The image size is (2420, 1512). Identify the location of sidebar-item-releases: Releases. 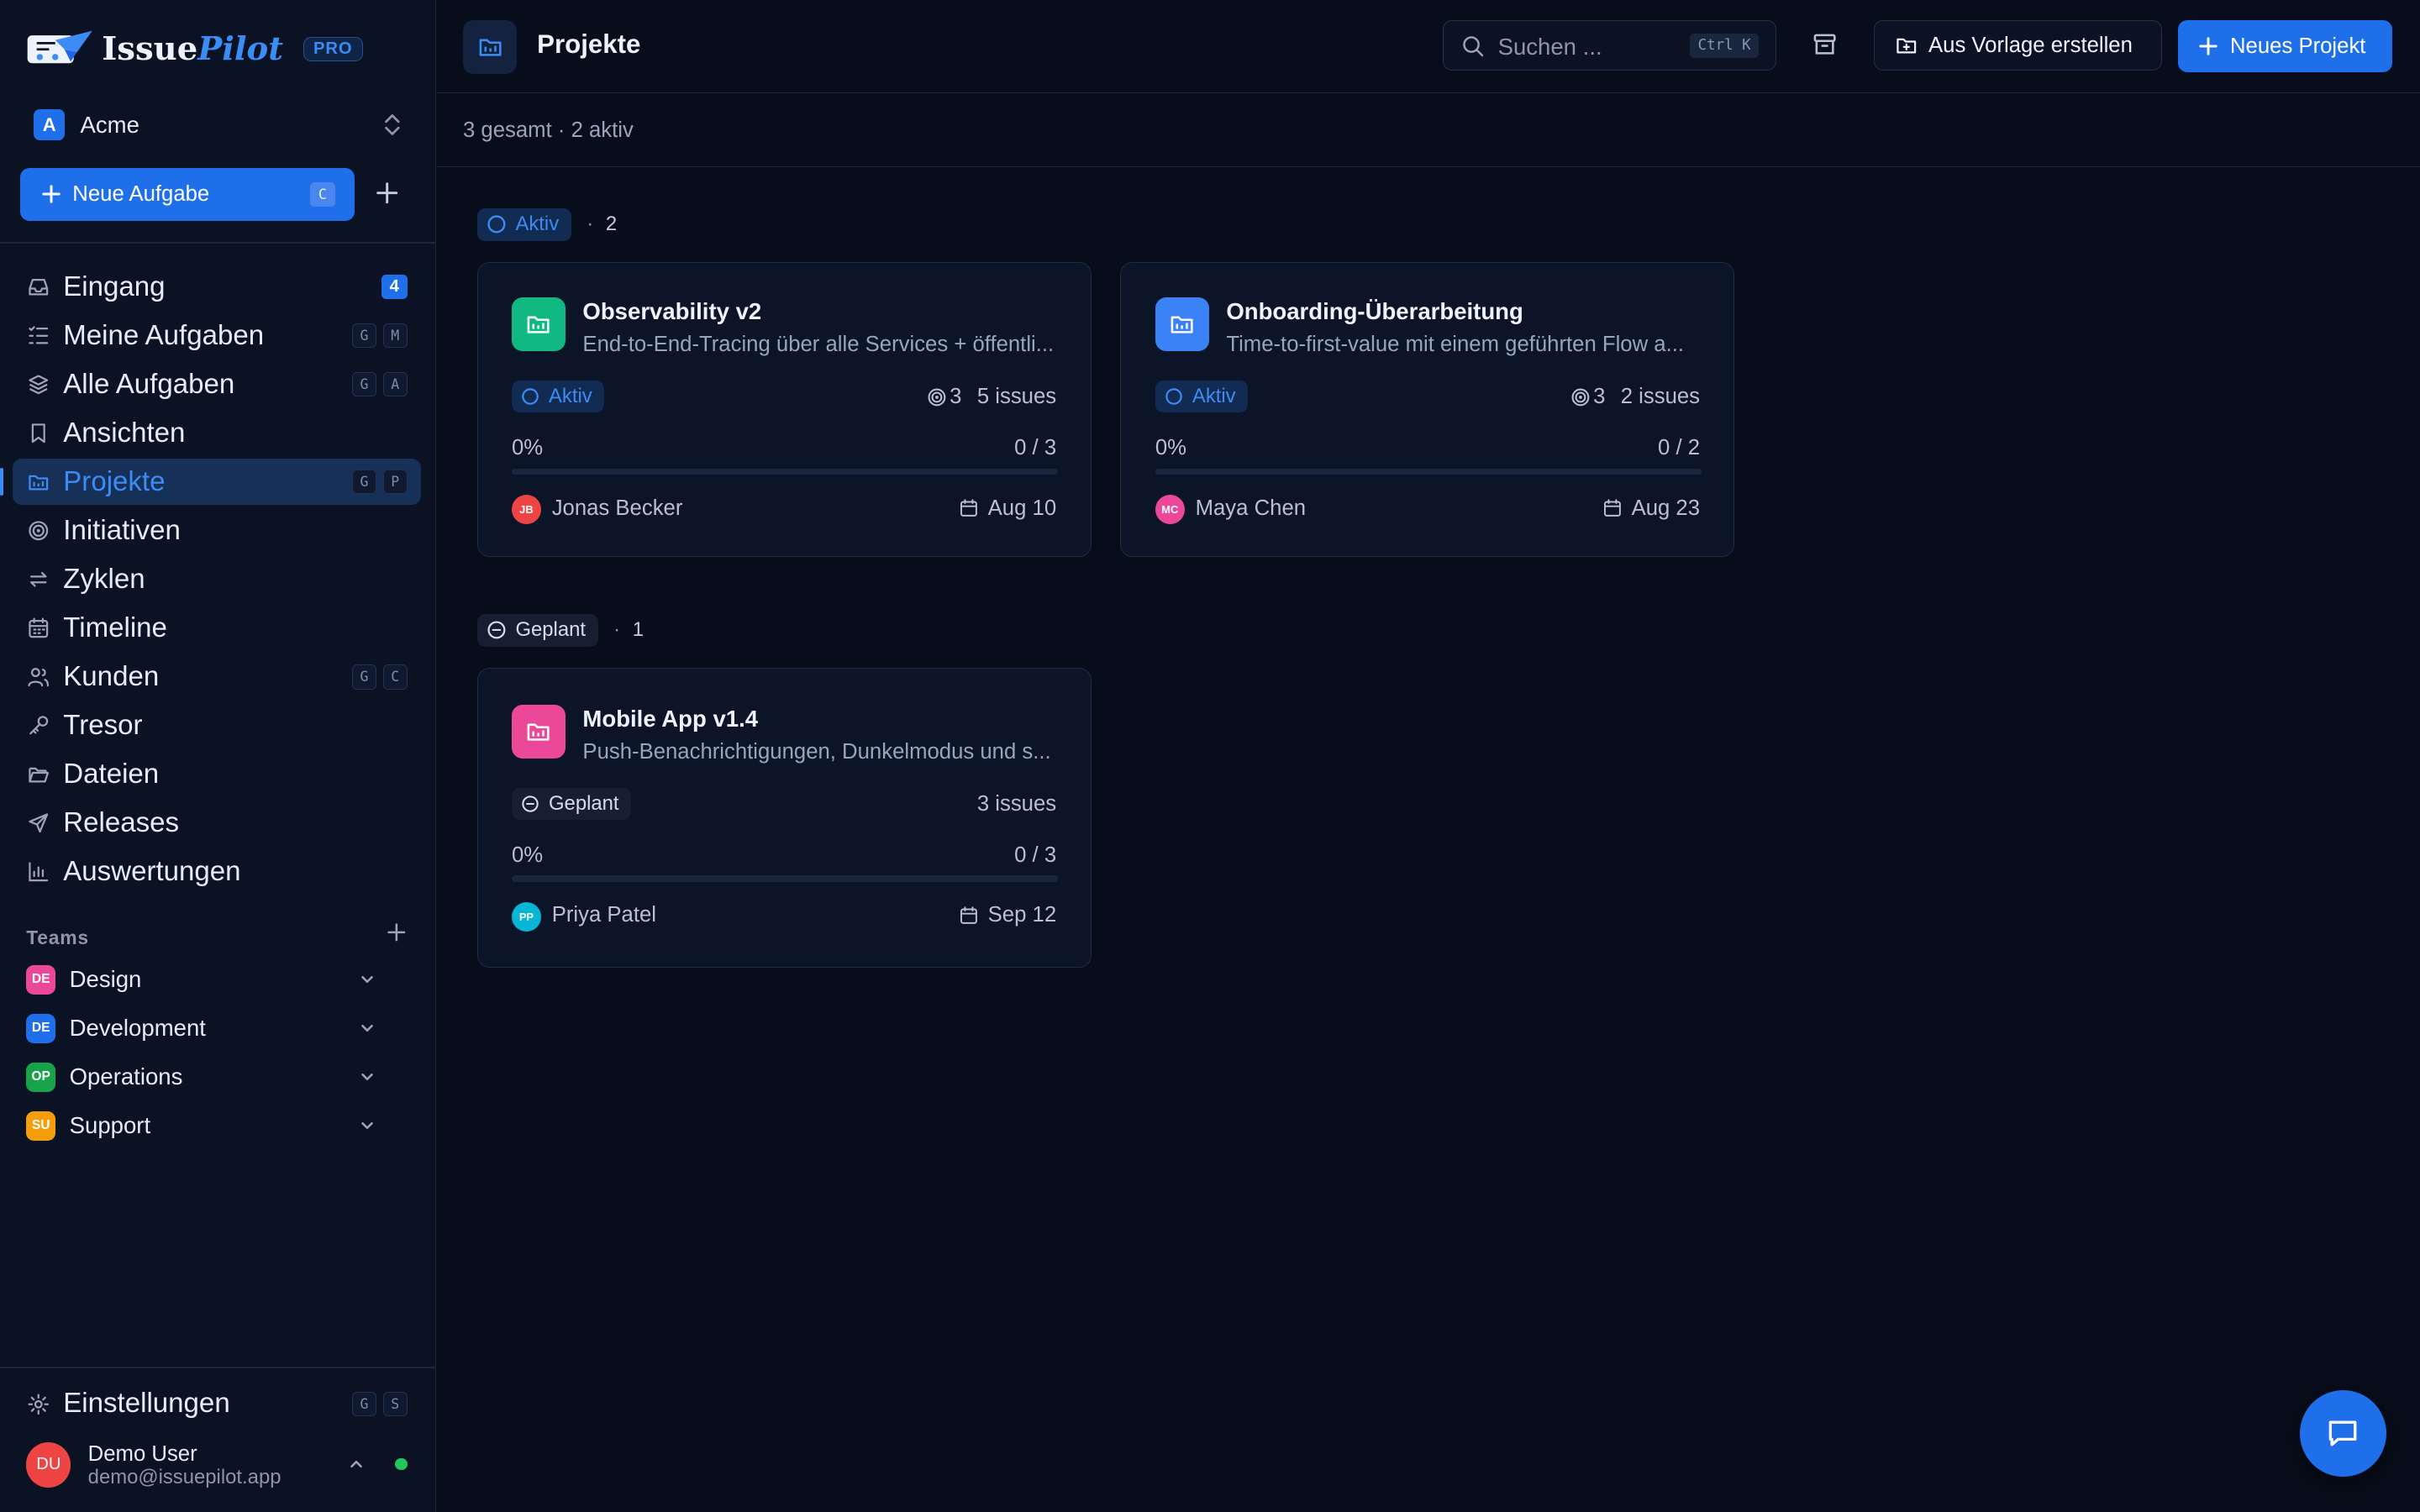
(218, 823).